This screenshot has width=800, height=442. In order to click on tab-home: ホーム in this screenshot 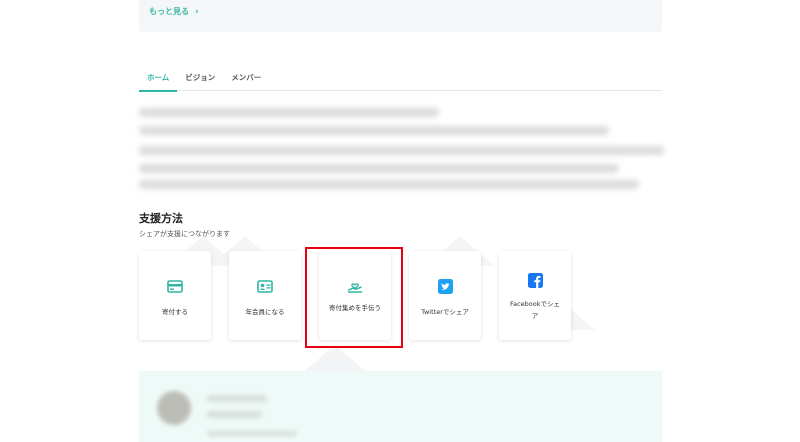, I will do `click(158, 77)`.